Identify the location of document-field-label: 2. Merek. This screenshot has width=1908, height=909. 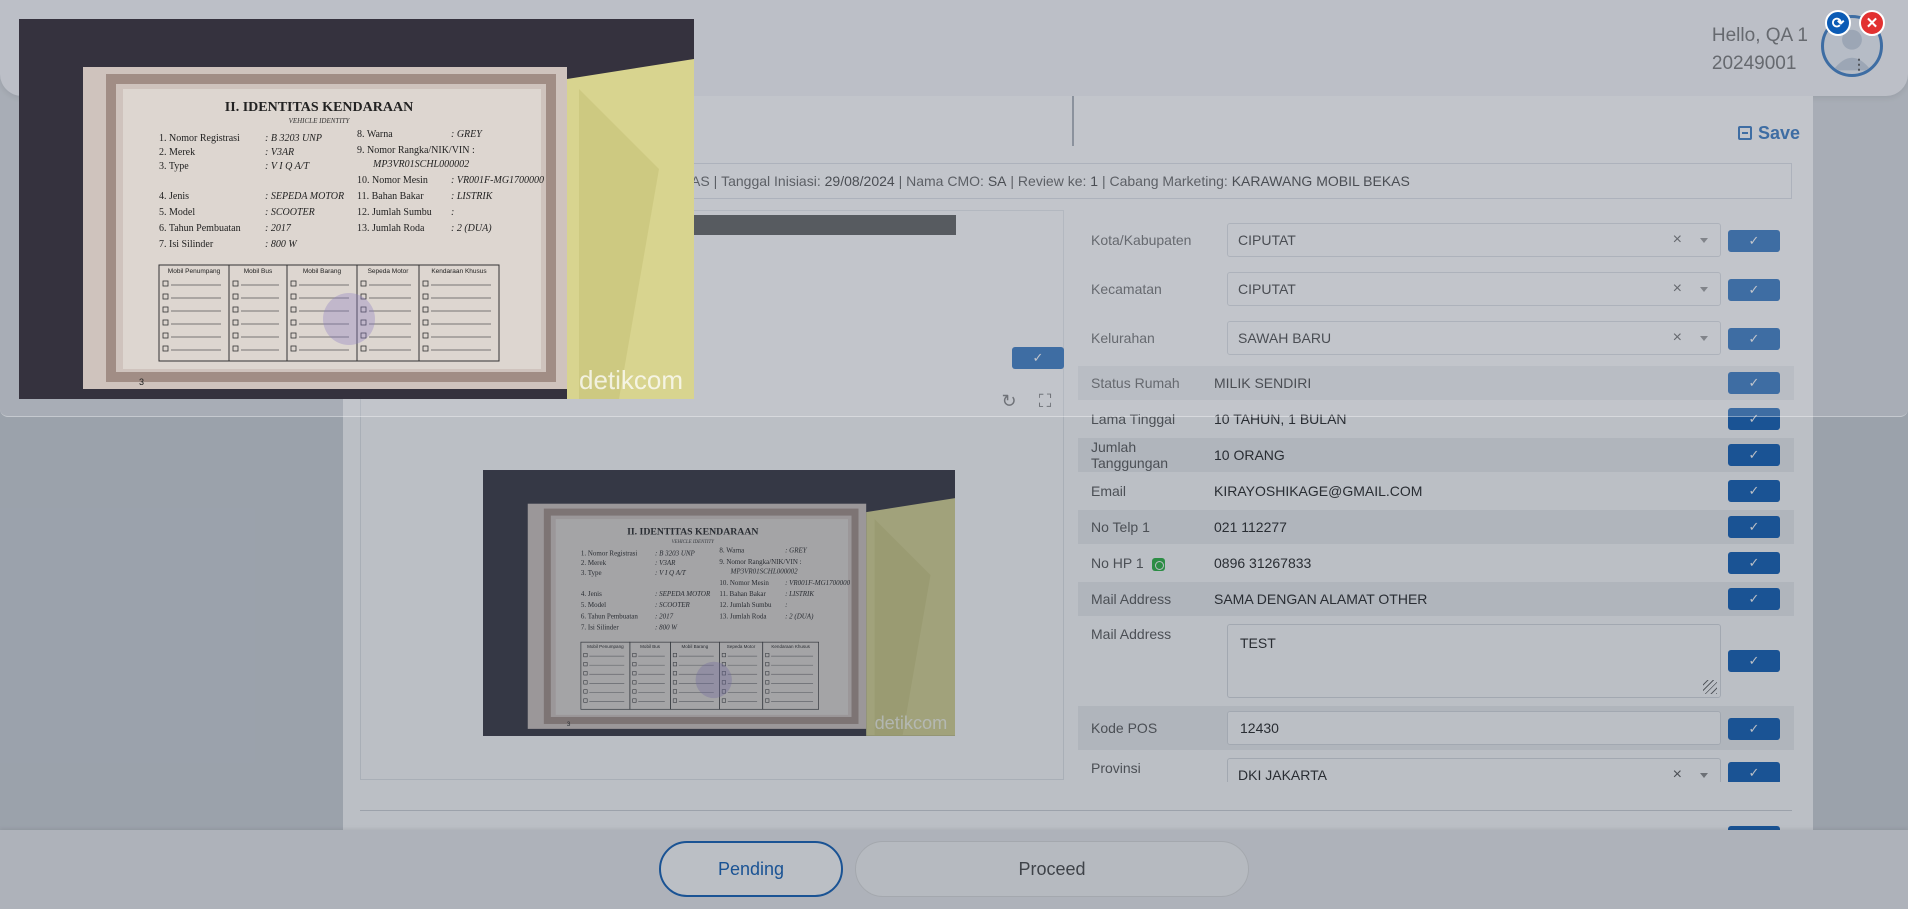
(177, 152).